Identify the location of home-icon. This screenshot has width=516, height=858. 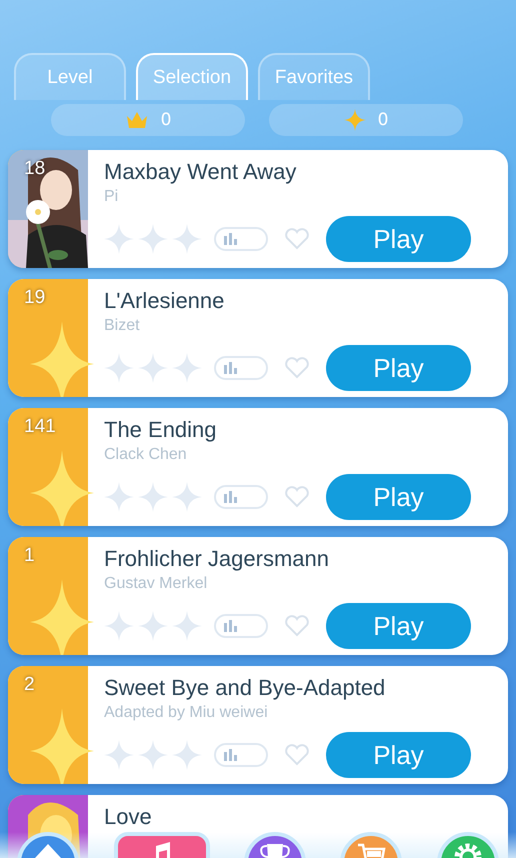
(48, 850).